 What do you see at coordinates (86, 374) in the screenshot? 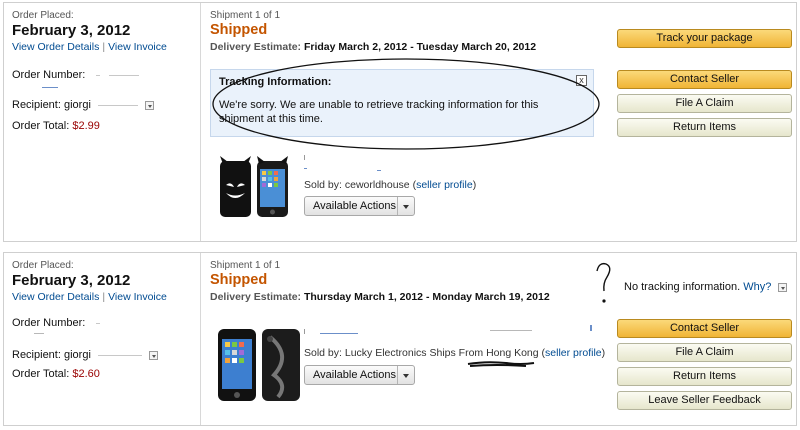
I see `order-total-value: $2.60` at bounding box center [86, 374].